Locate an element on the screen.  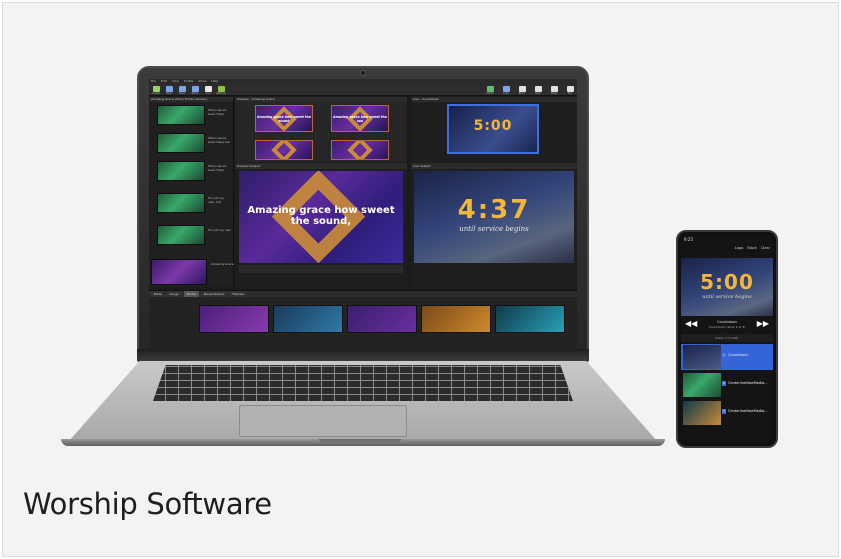
open-label: Open is located at coordinates (169, 93).